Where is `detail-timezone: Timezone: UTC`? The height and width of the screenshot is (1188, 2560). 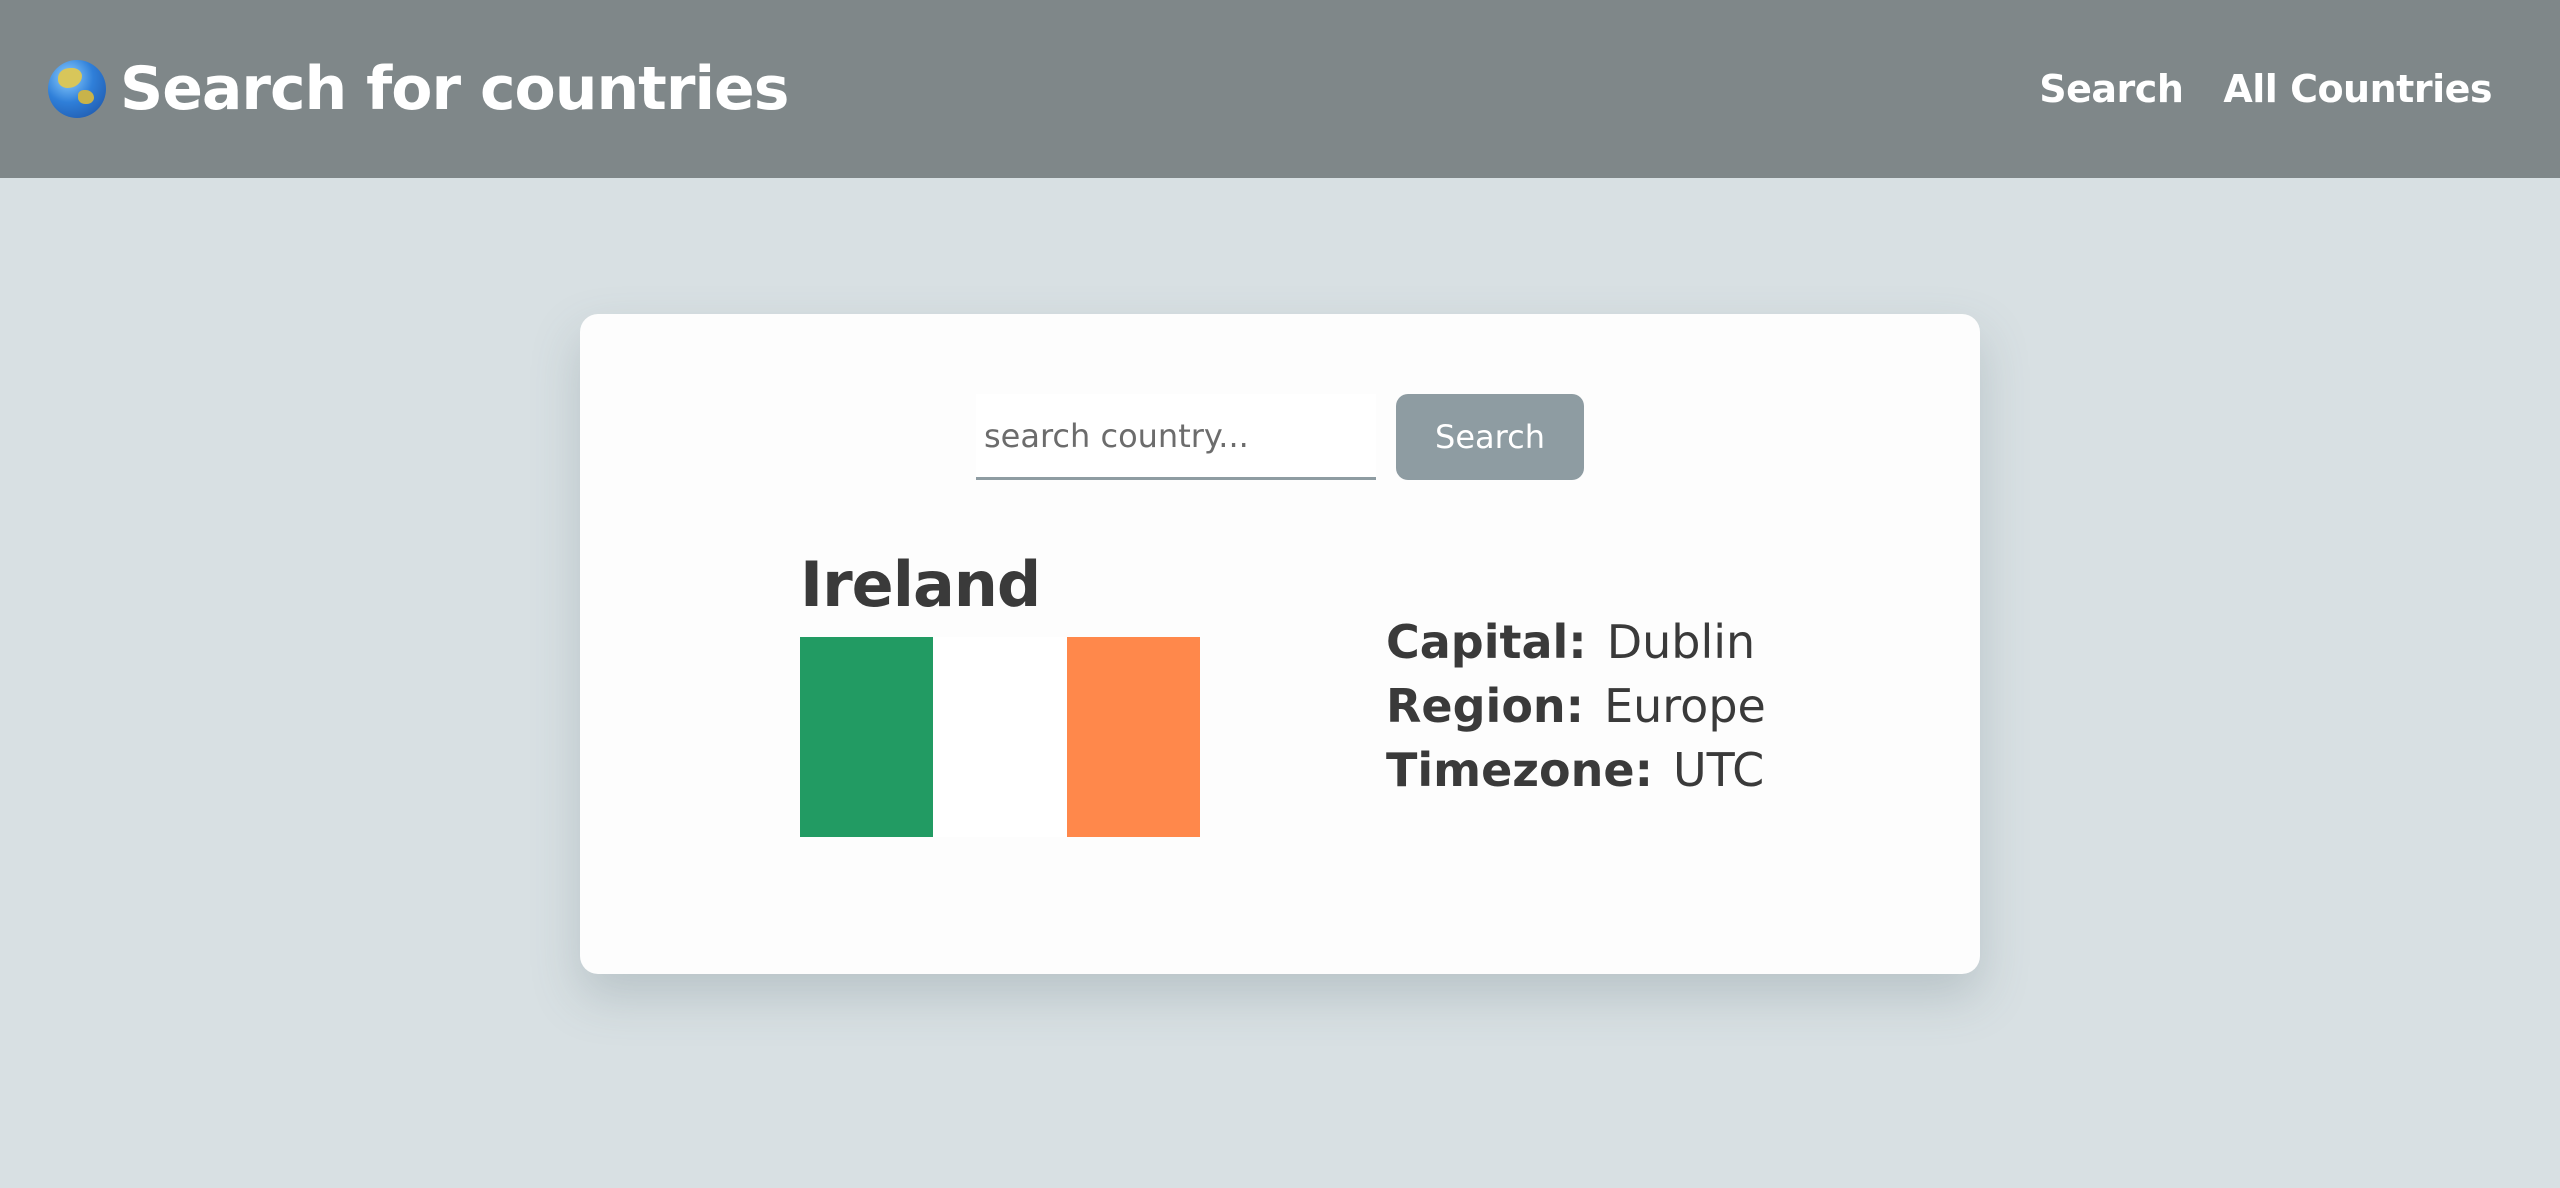 detail-timezone: Timezone: UTC is located at coordinates (1576, 770).